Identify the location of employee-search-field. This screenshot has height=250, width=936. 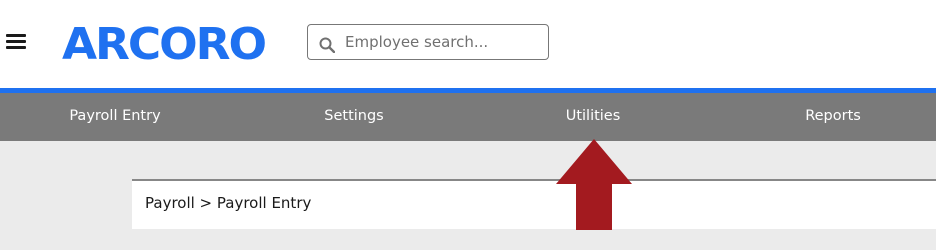
(428, 42).